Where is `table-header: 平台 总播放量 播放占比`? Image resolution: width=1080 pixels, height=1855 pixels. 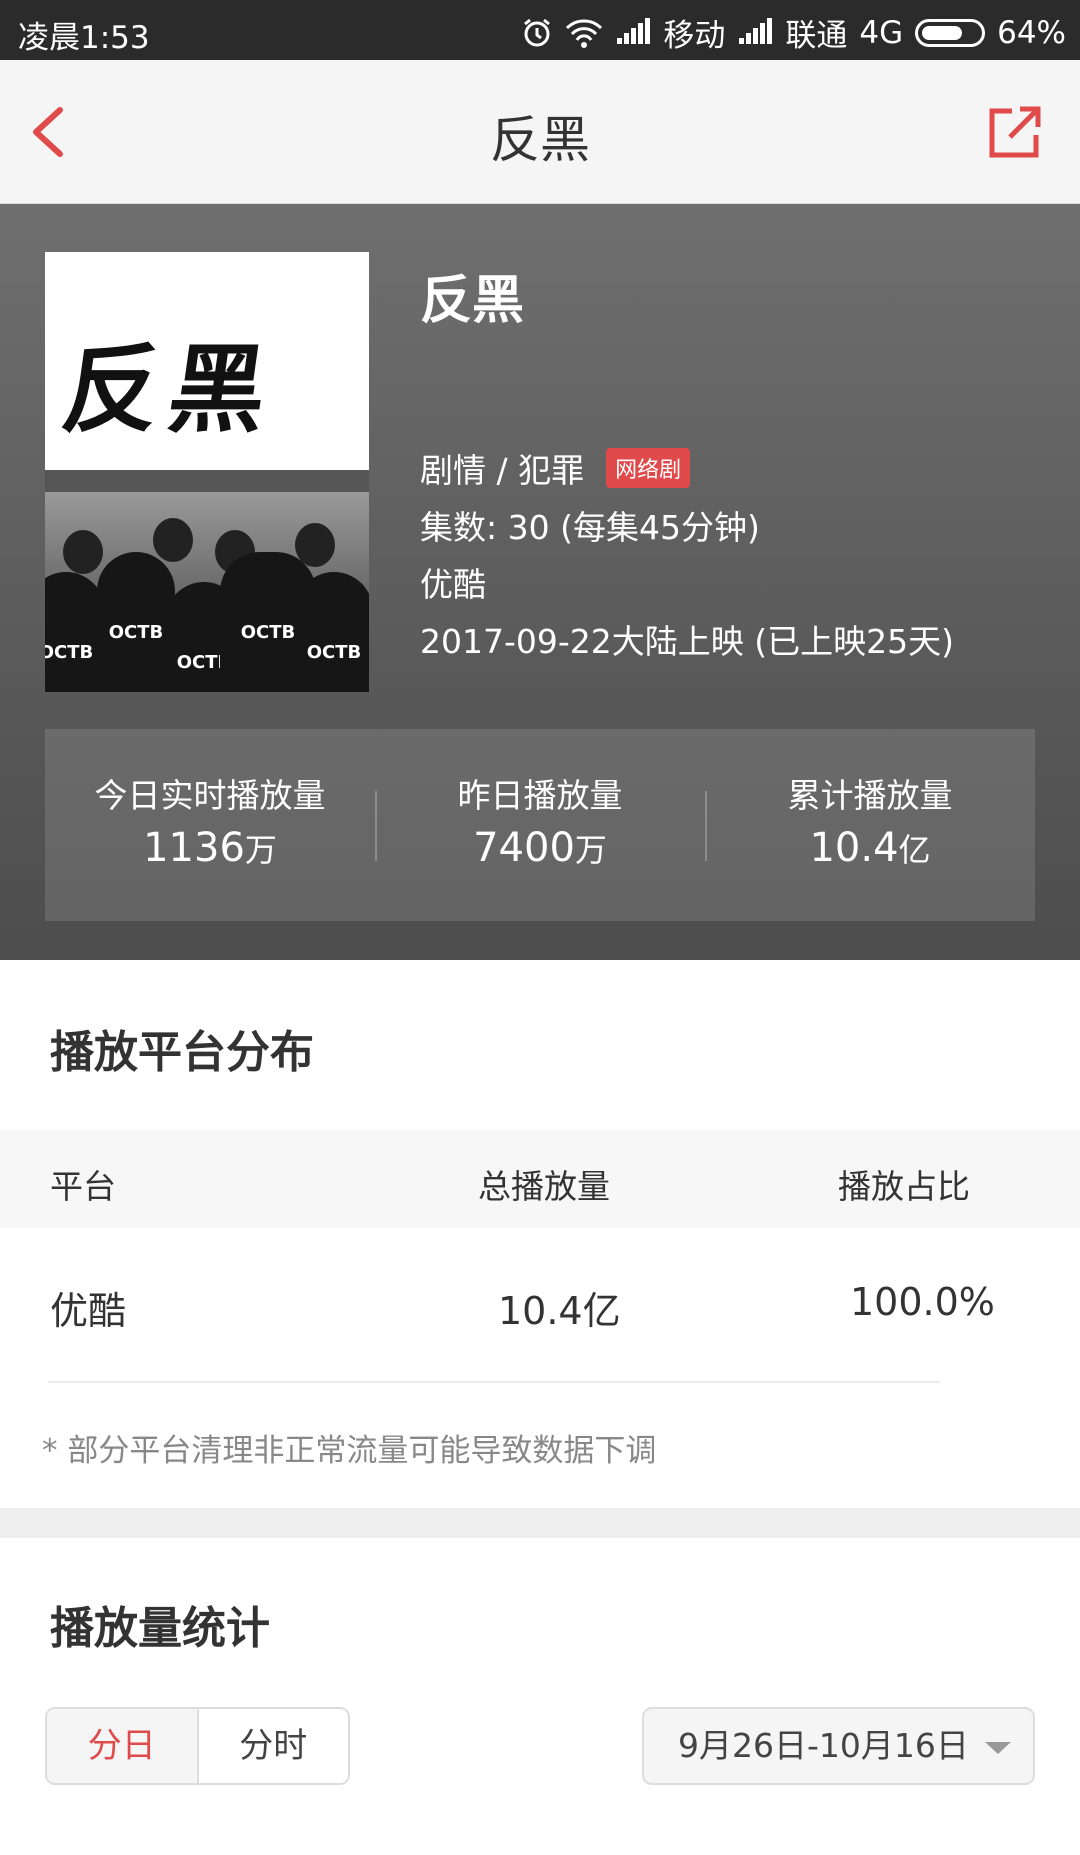 table-header: 平台 总播放量 播放占比 is located at coordinates (540, 1179).